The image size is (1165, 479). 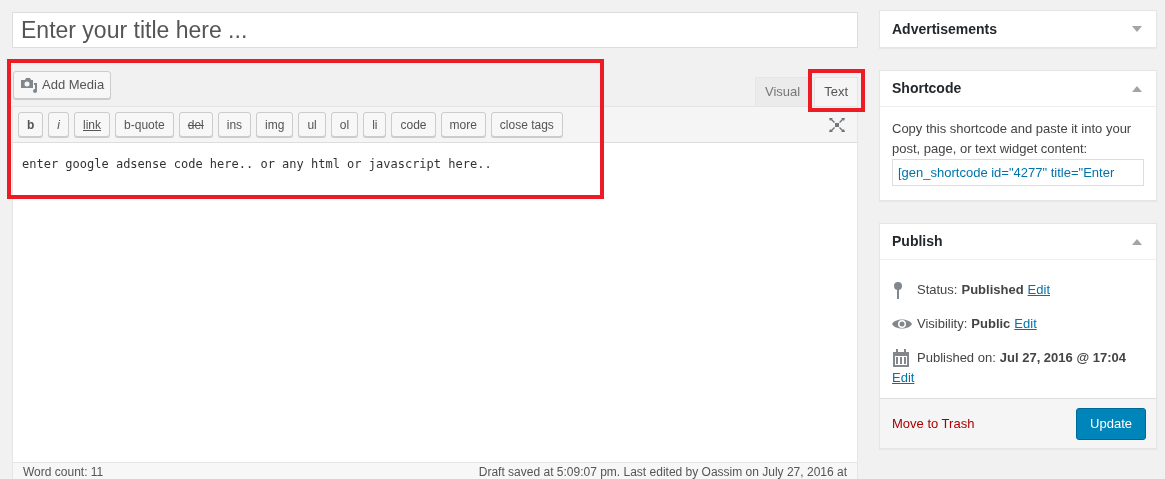 What do you see at coordinates (901, 358) in the screenshot?
I see `calendar-icon` at bounding box center [901, 358].